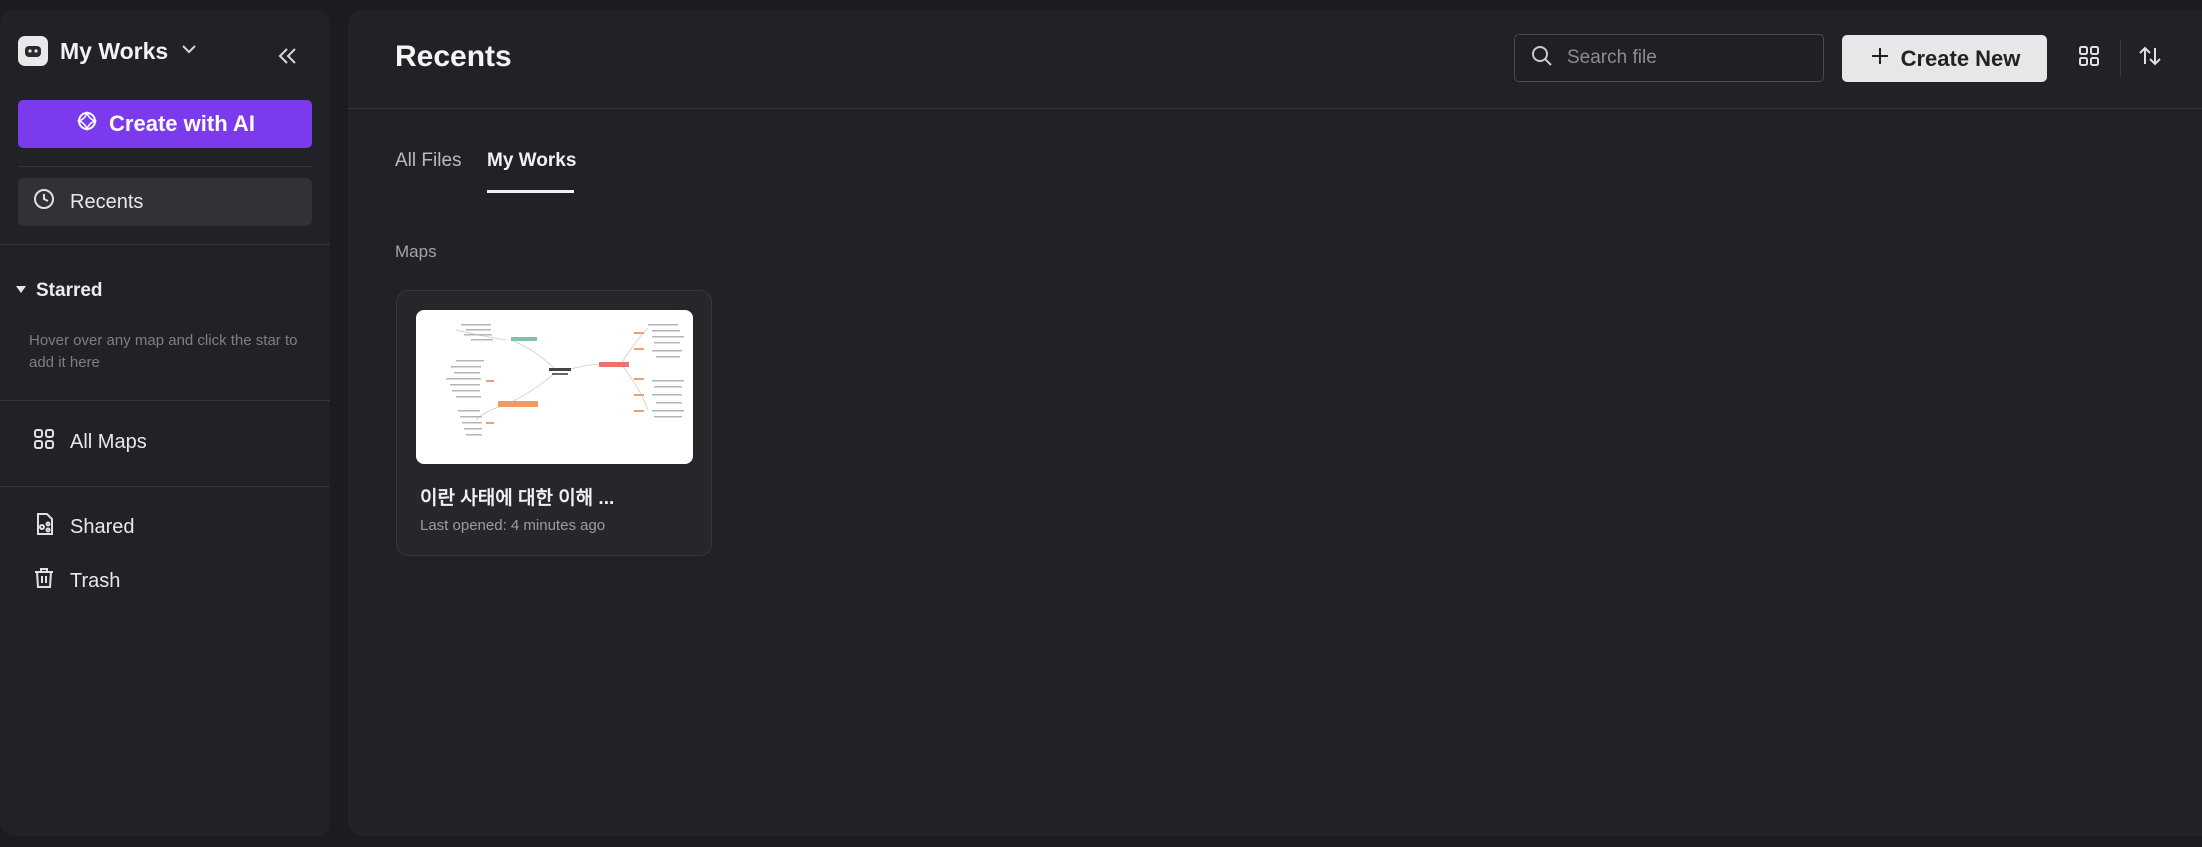  Describe the element at coordinates (114, 50) in the screenshot. I see `workspace-name: My Works` at that location.